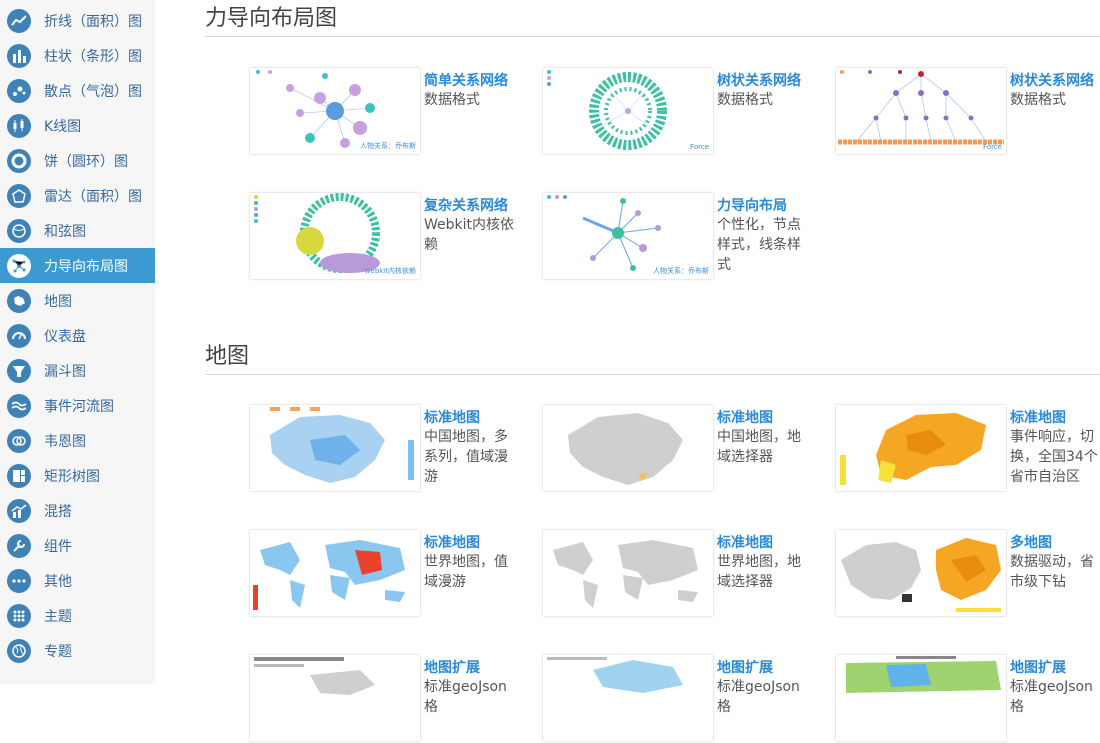  I want to click on line-chart-icon, so click(19, 20).